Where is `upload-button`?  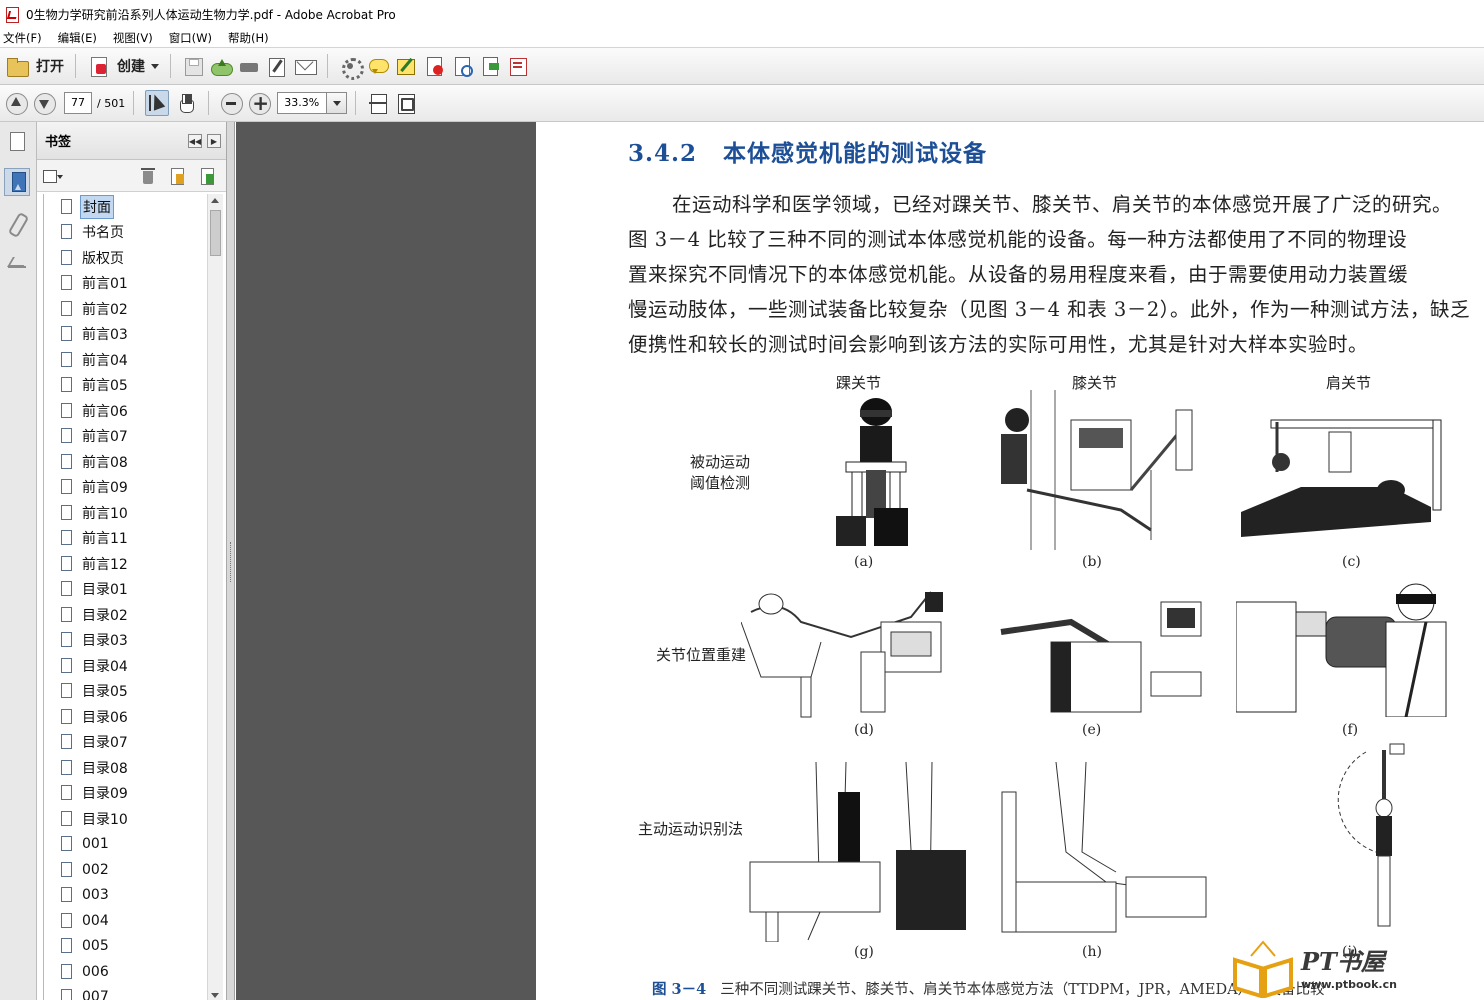 upload-button is located at coordinates (221, 66).